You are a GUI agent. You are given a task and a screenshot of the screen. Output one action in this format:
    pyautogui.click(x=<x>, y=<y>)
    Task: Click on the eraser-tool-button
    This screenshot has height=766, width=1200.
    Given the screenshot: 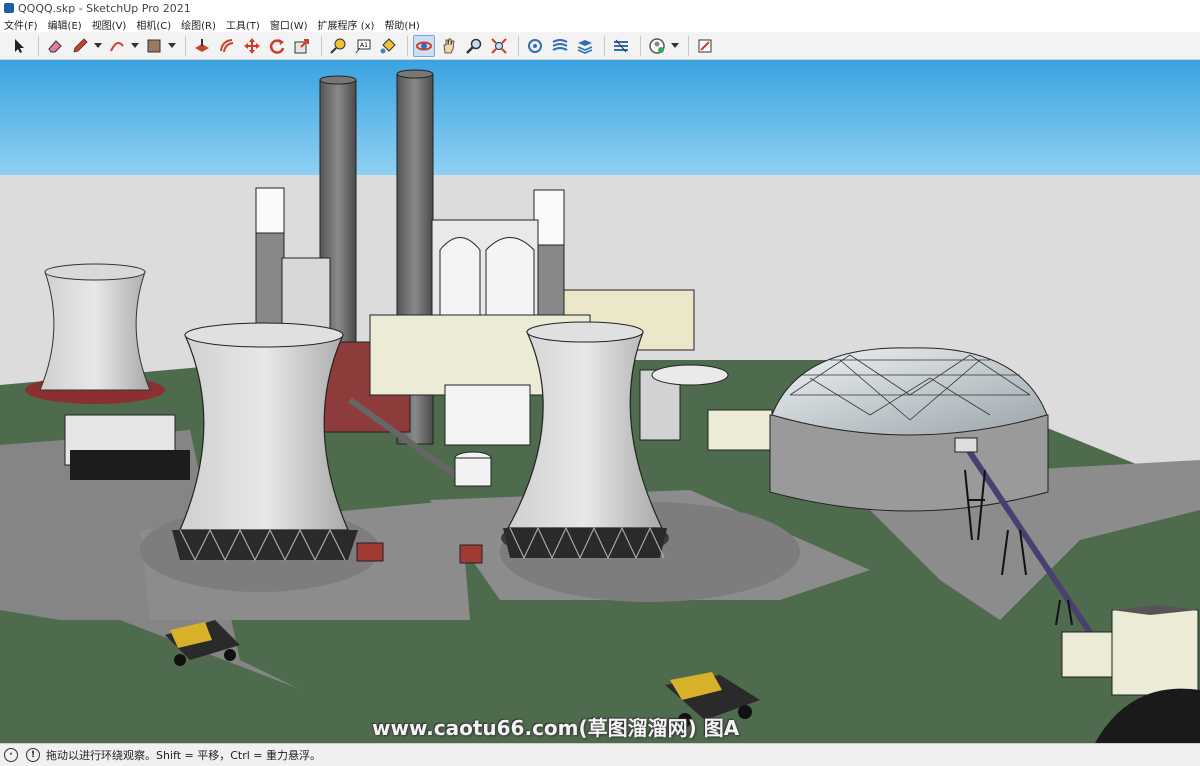 What is the action you would take?
    pyautogui.click(x=55, y=46)
    